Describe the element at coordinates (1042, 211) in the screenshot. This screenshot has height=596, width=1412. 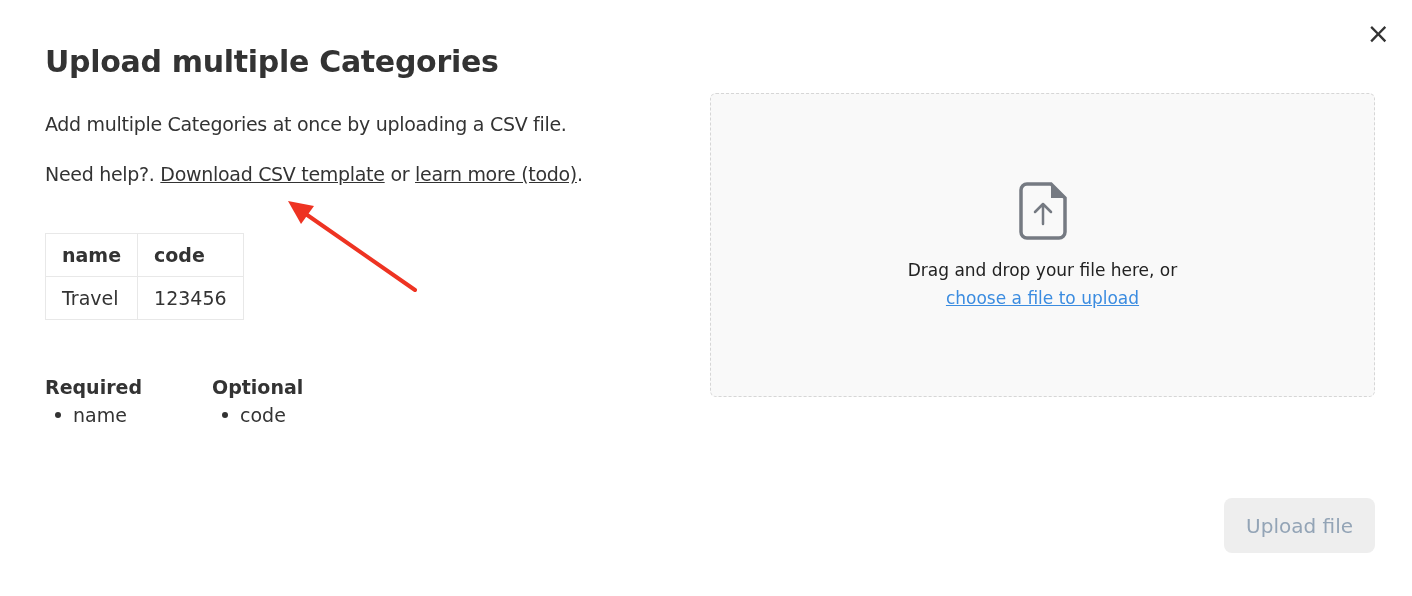
I see `file-upload-icon` at that location.